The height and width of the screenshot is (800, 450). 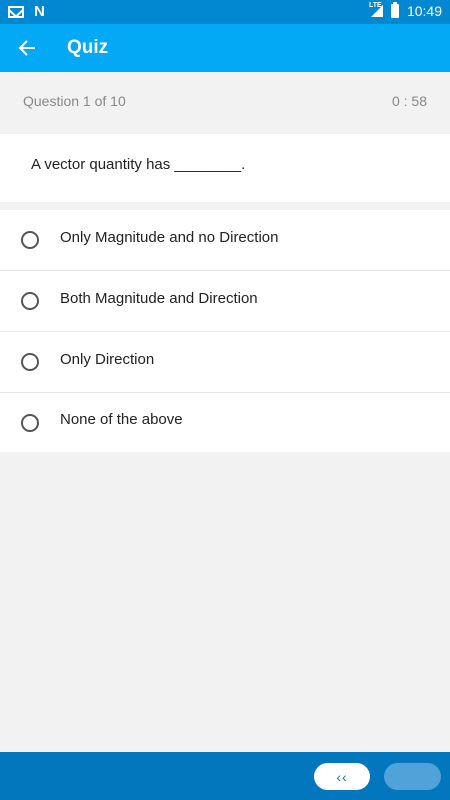 What do you see at coordinates (375, 9) in the screenshot?
I see `lte-signal-icon: LTE` at bounding box center [375, 9].